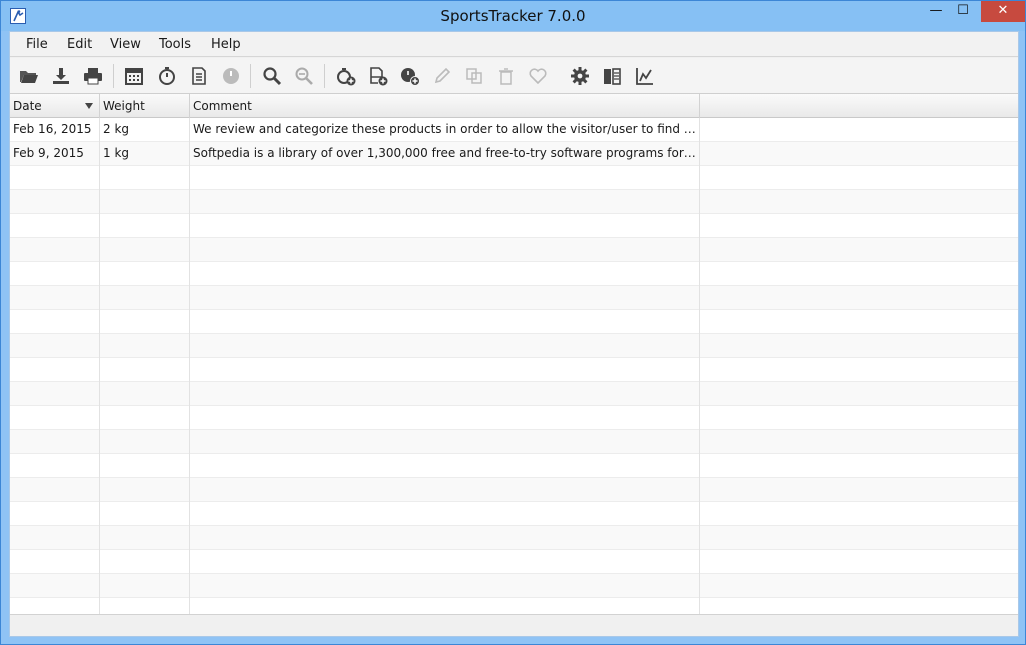 This screenshot has width=1026, height=645. Describe the element at coordinates (445, 106) in the screenshot. I see `column-header-comment: Comment` at that location.